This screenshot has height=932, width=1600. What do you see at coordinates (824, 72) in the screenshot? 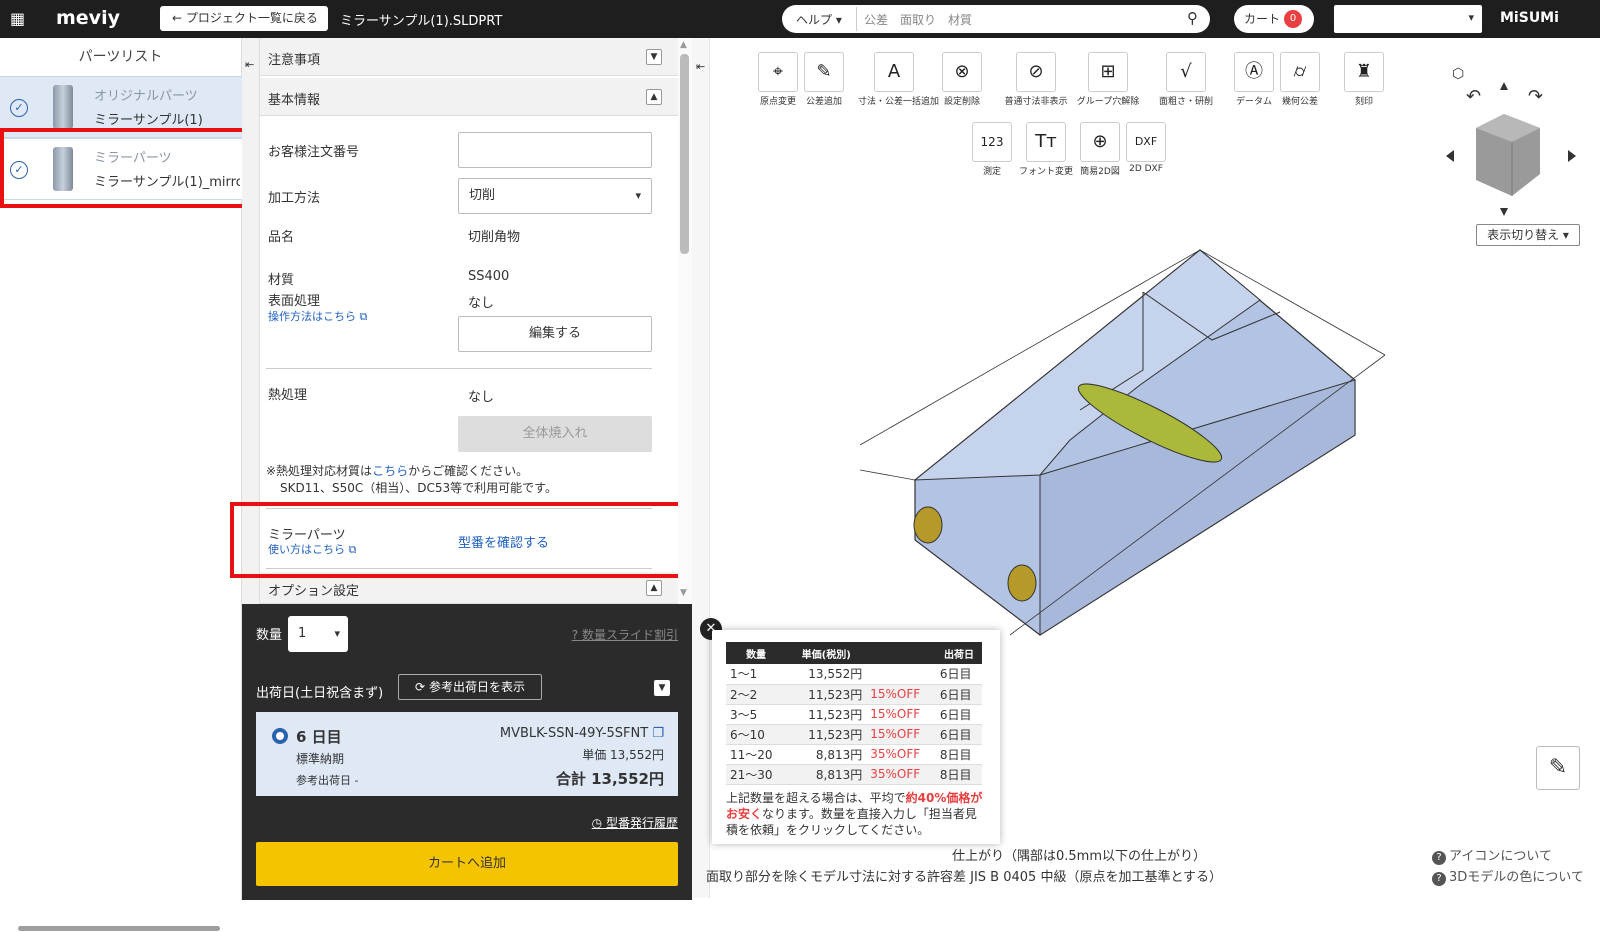
I see `tolerance-icon: ✎` at bounding box center [824, 72].